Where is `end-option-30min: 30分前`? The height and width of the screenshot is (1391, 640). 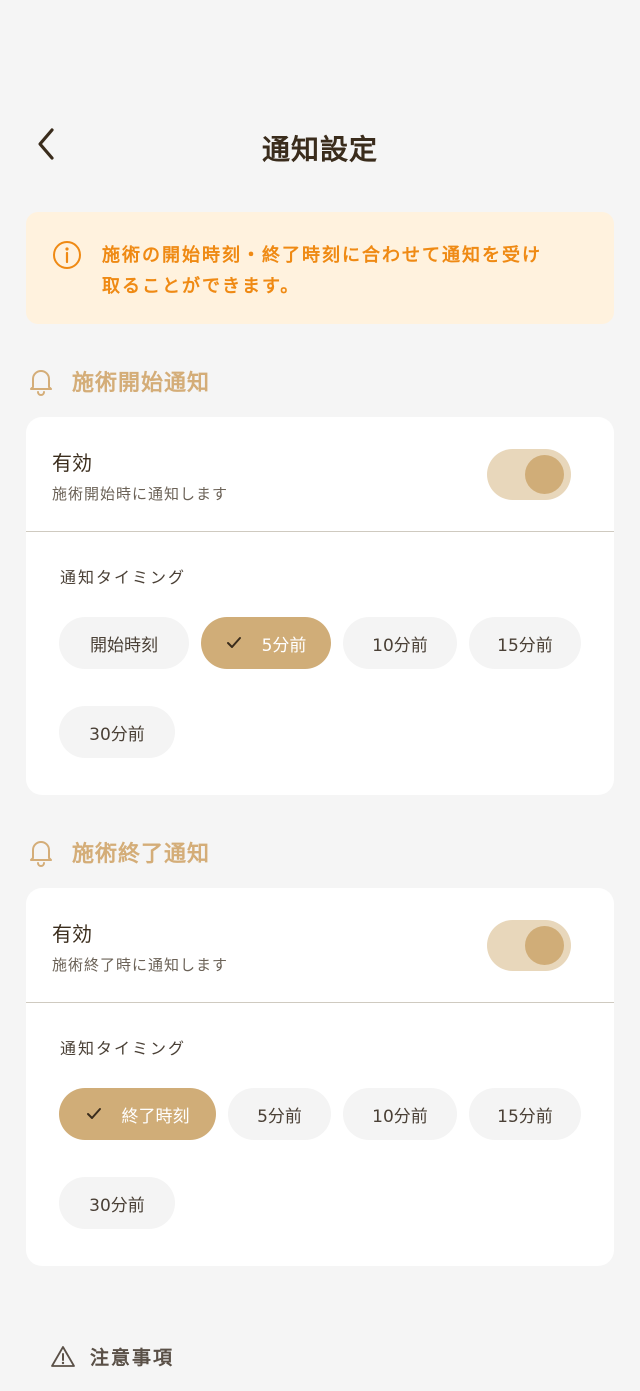 end-option-30min: 30分前 is located at coordinates (117, 1203).